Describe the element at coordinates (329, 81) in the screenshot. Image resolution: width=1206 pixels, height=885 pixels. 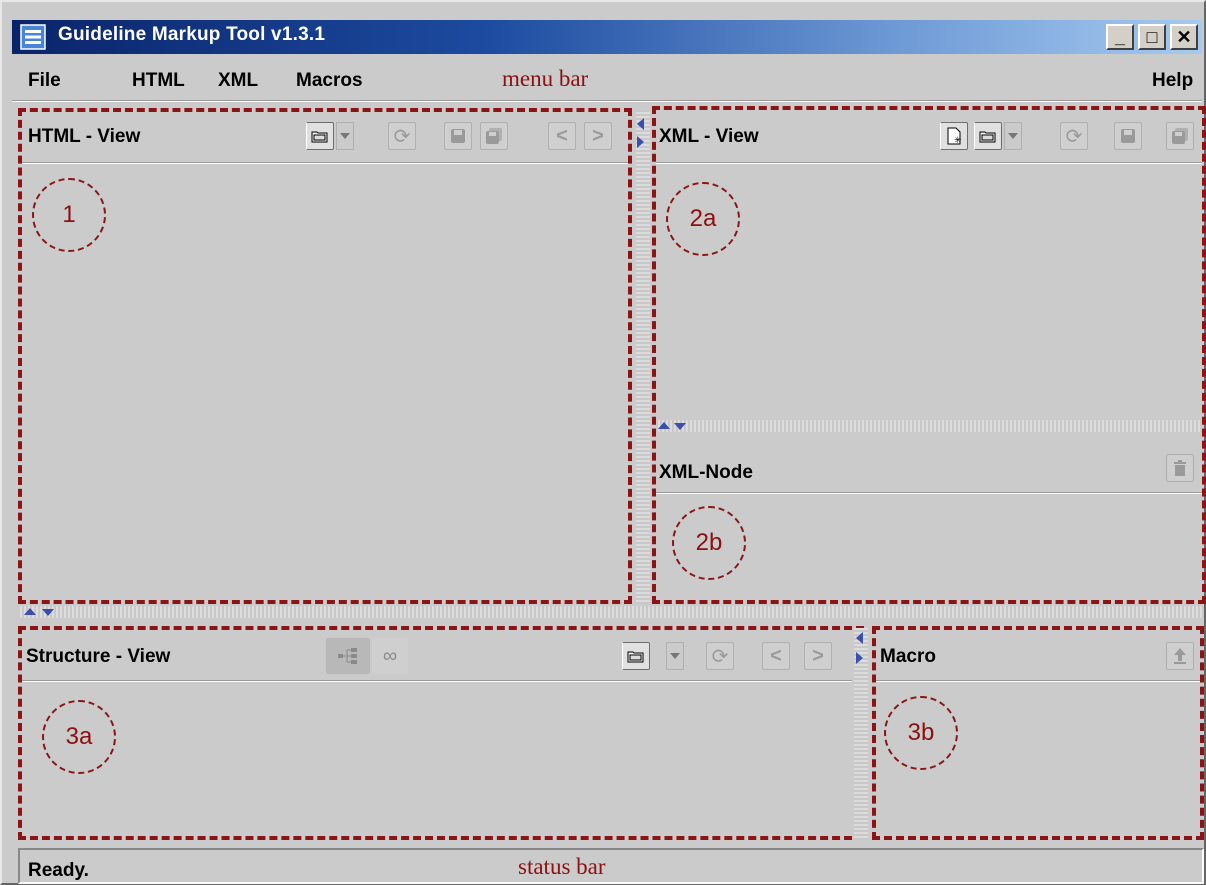
I see `menu-macros: Macros` at that location.